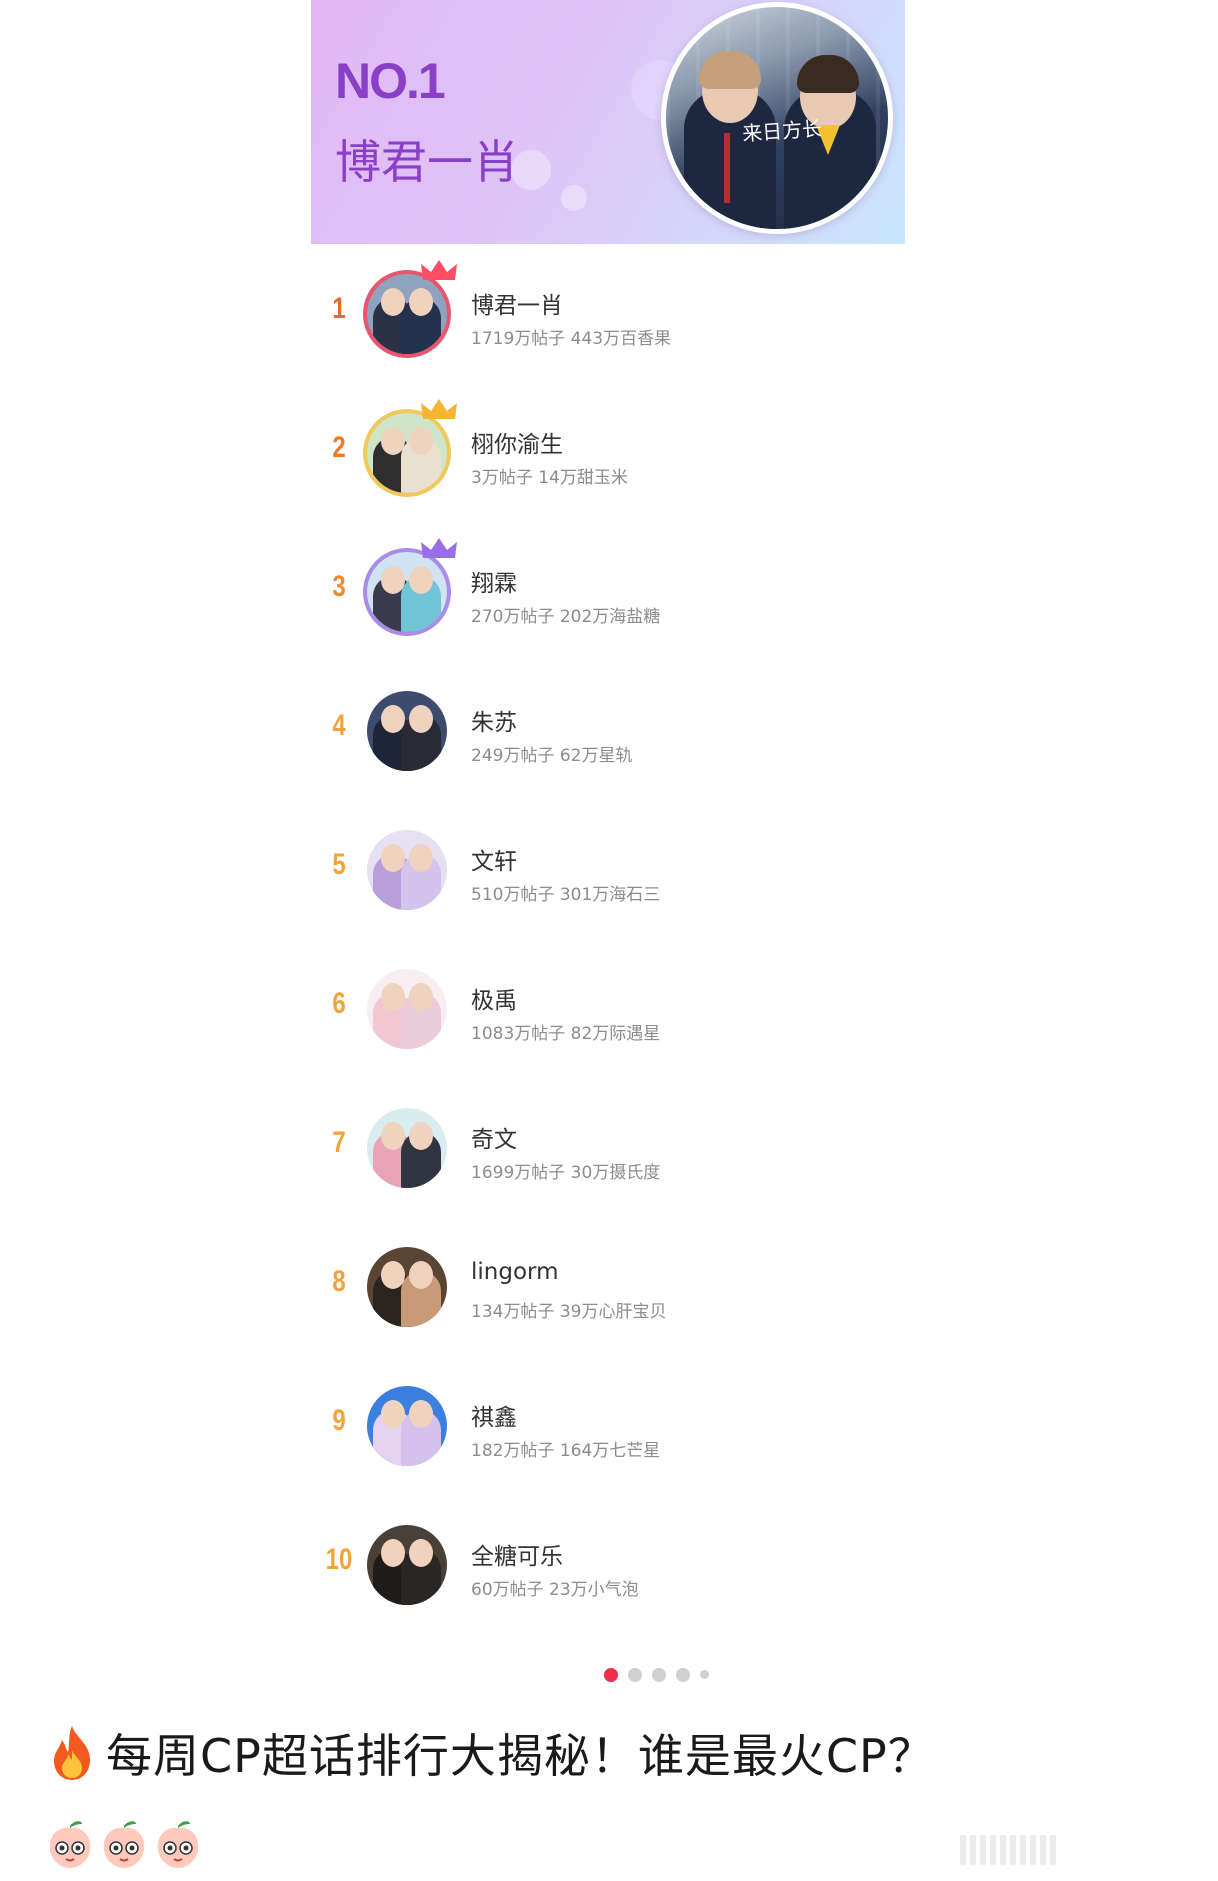 The height and width of the screenshot is (1881, 1218). Describe the element at coordinates (494, 862) in the screenshot. I see `cp-name: 文轩` at that location.